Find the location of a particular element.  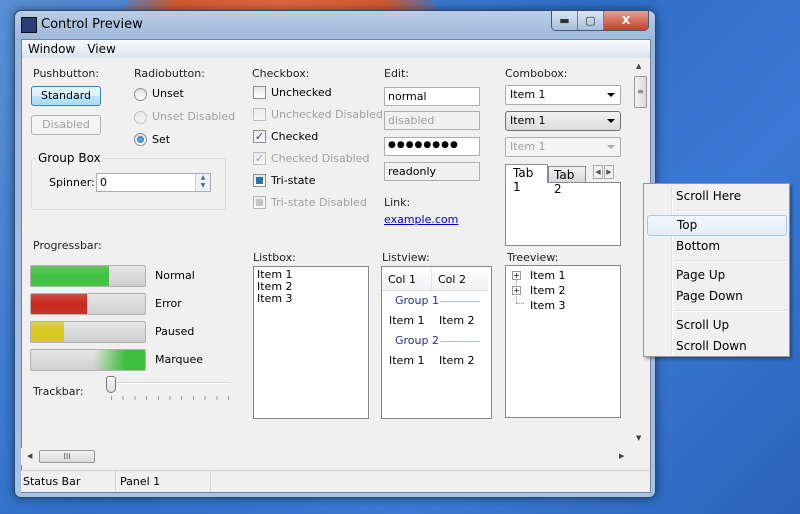

checkbox-unchecked-disabled-label: Unchecked Disabled is located at coordinates (327, 114).